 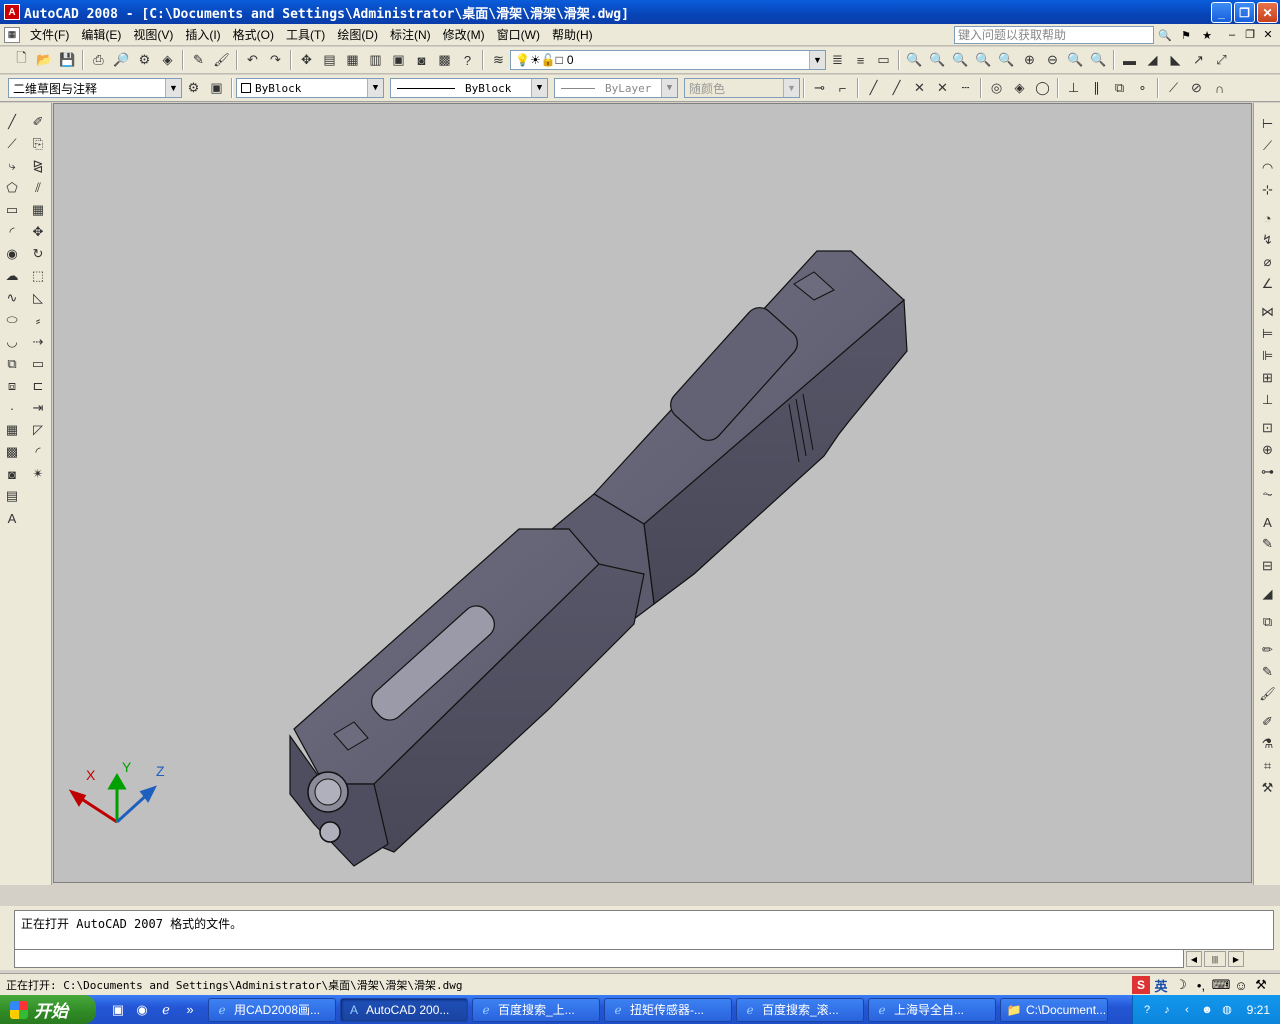 I want to click on help-icon: ?, so click(x=467, y=60).